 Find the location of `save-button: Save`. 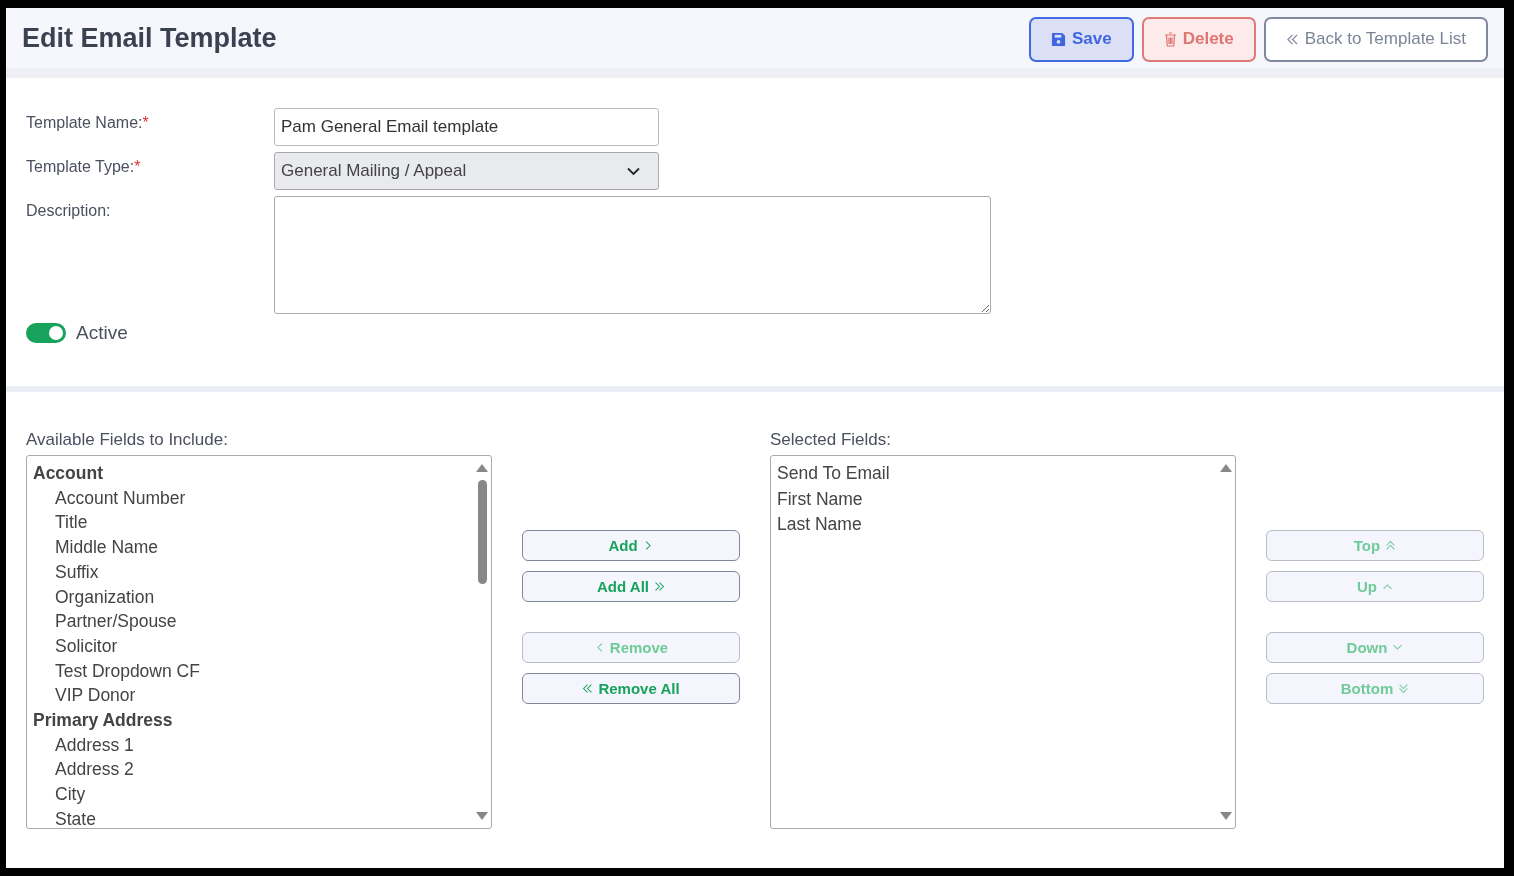

save-button: Save is located at coordinates (1081, 39).